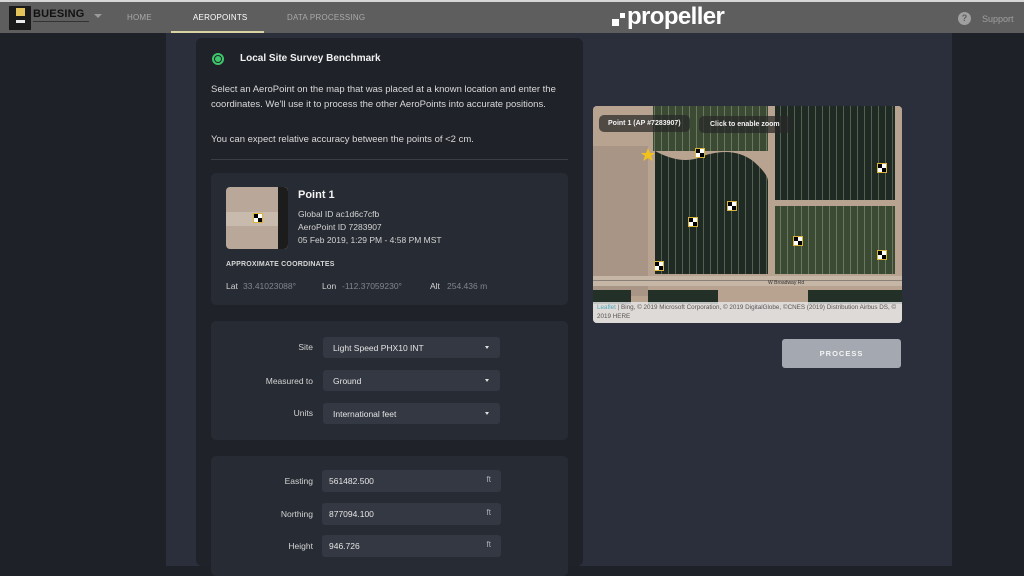  What do you see at coordinates (411, 514) in the screenshot?
I see `northing-input: 877094.100 ft` at bounding box center [411, 514].